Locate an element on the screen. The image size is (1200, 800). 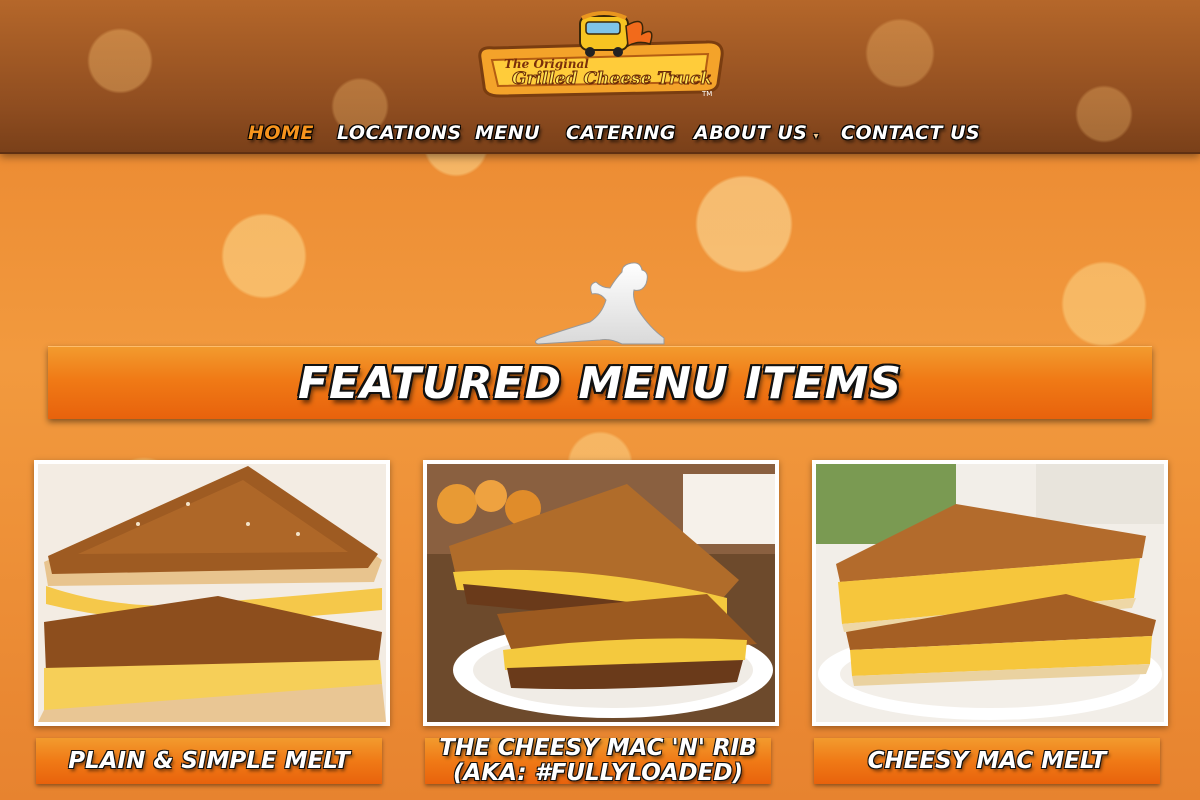
nav-catering-label: CATERING is located at coordinates (621, 133).